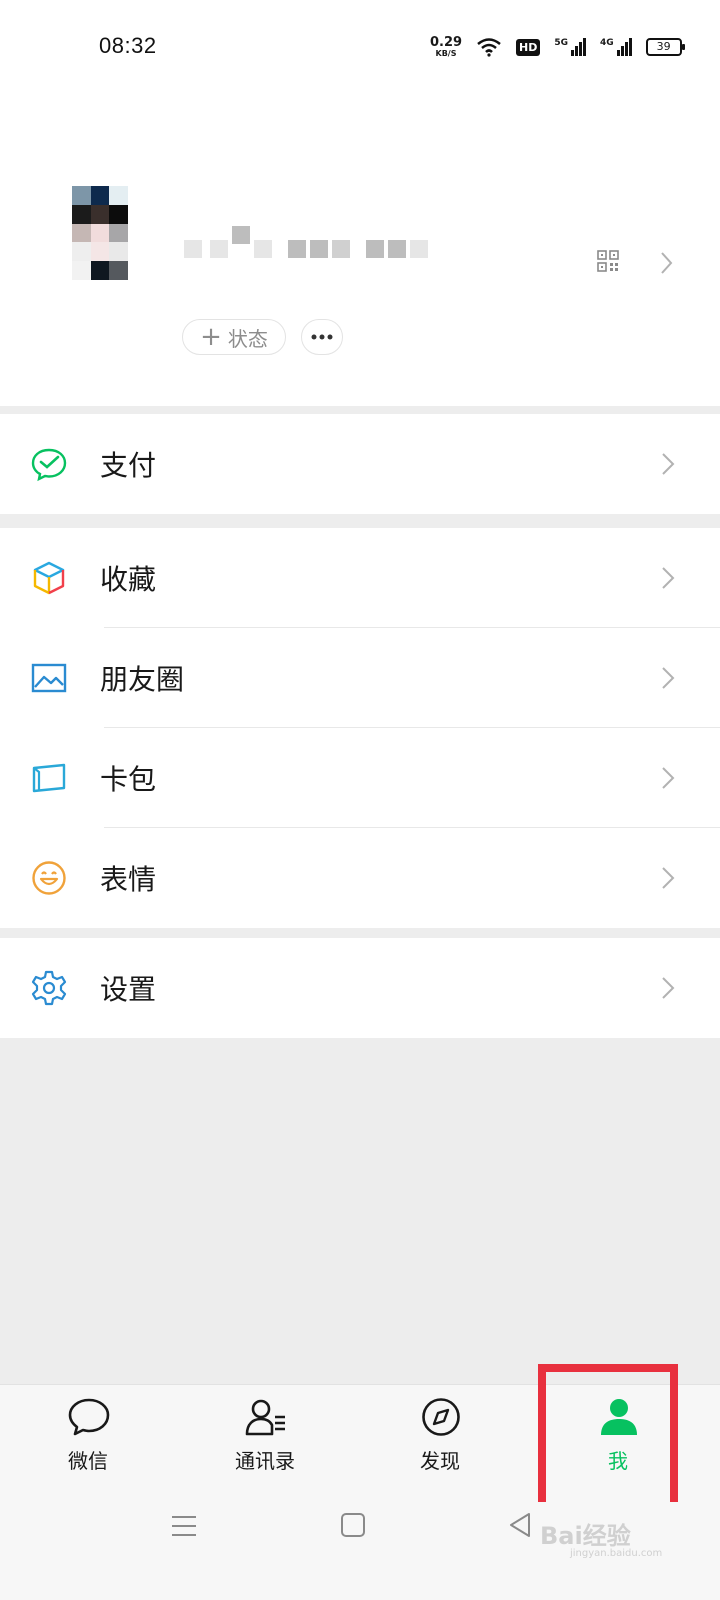 The width and height of the screenshot is (720, 1600). What do you see at coordinates (49, 465) in the screenshot?
I see `pay-icon` at bounding box center [49, 465].